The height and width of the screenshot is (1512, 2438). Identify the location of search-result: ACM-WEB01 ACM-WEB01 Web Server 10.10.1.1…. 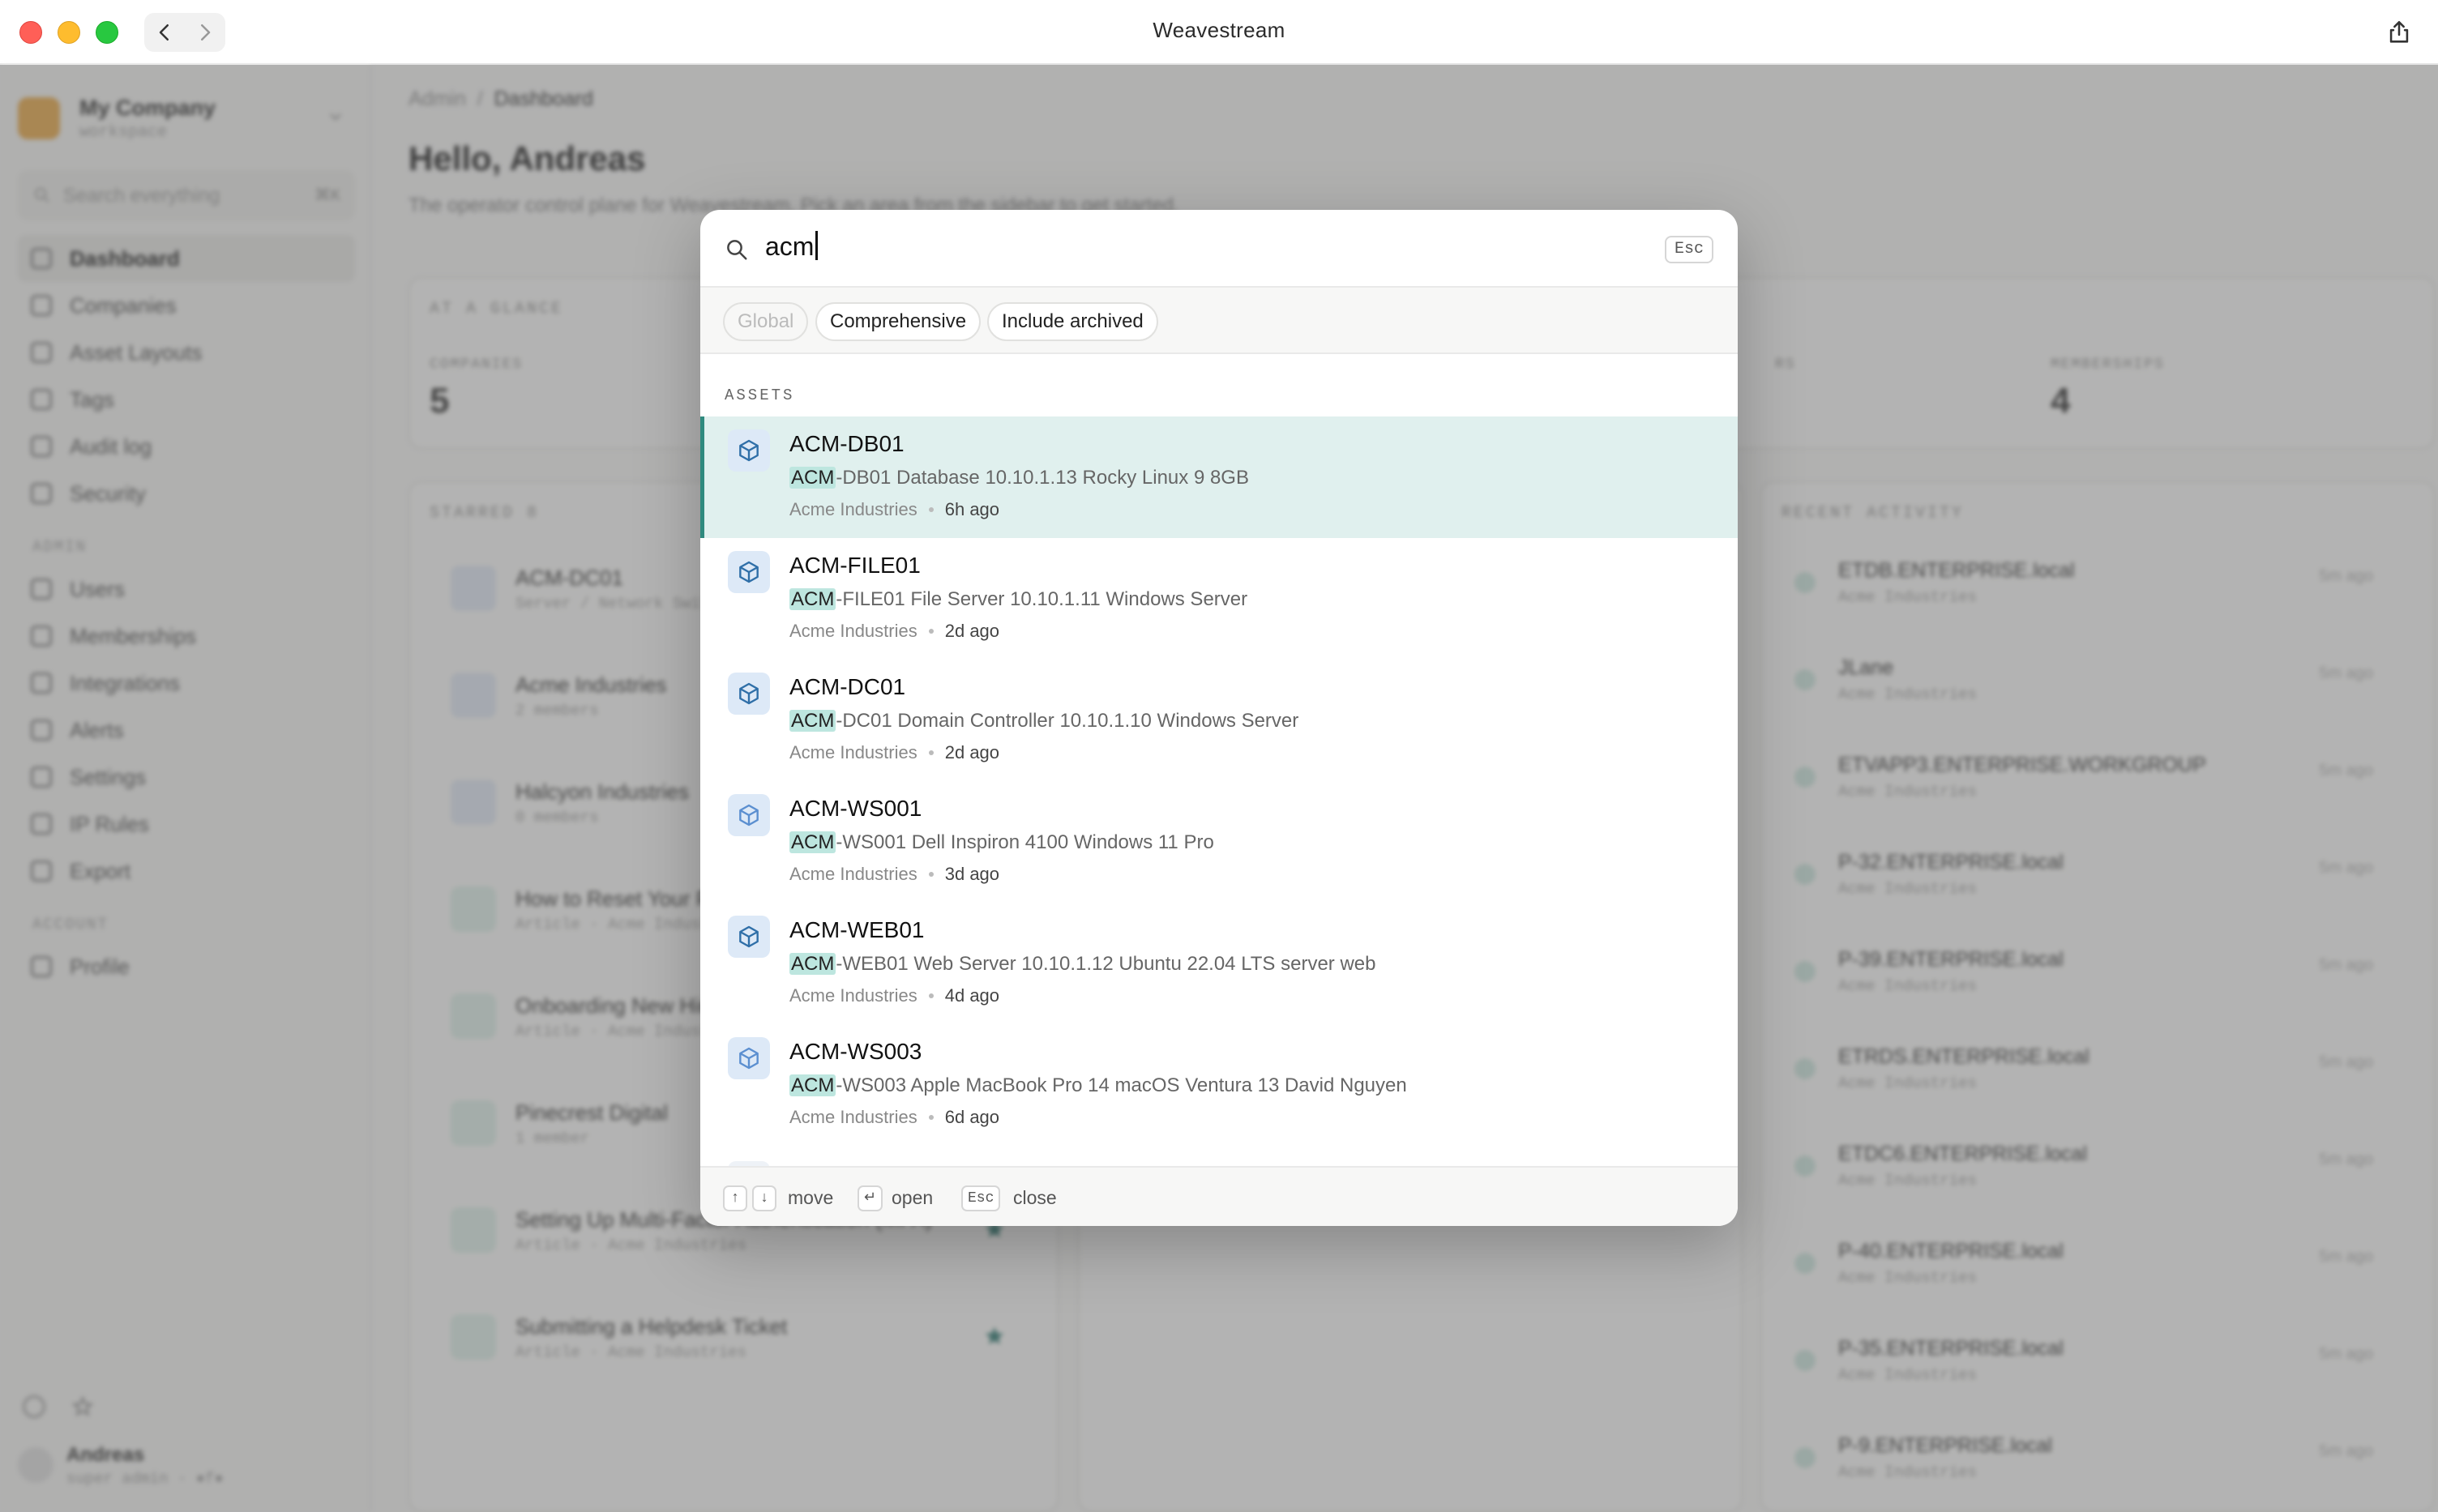
(1219, 963).